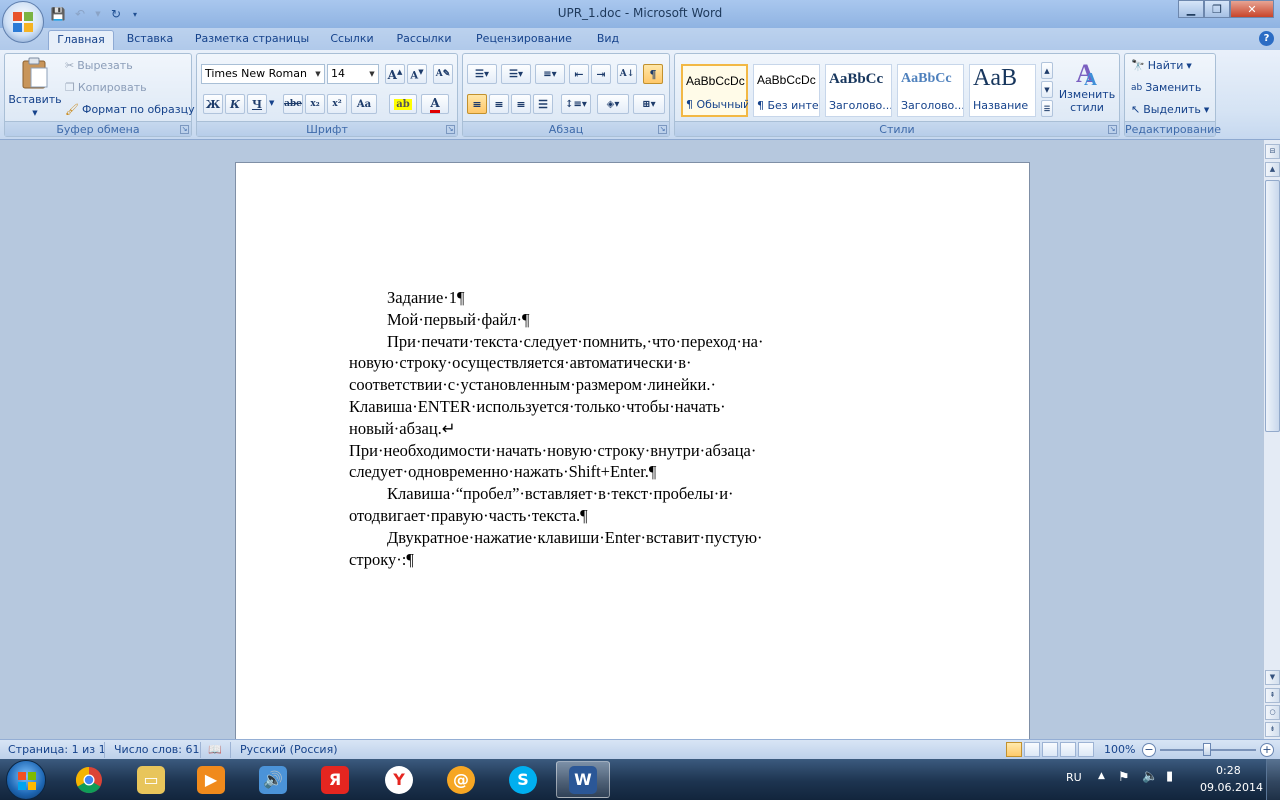 The height and width of the screenshot is (800, 1280). I want to click on change-case-button: Aa, so click(364, 104).